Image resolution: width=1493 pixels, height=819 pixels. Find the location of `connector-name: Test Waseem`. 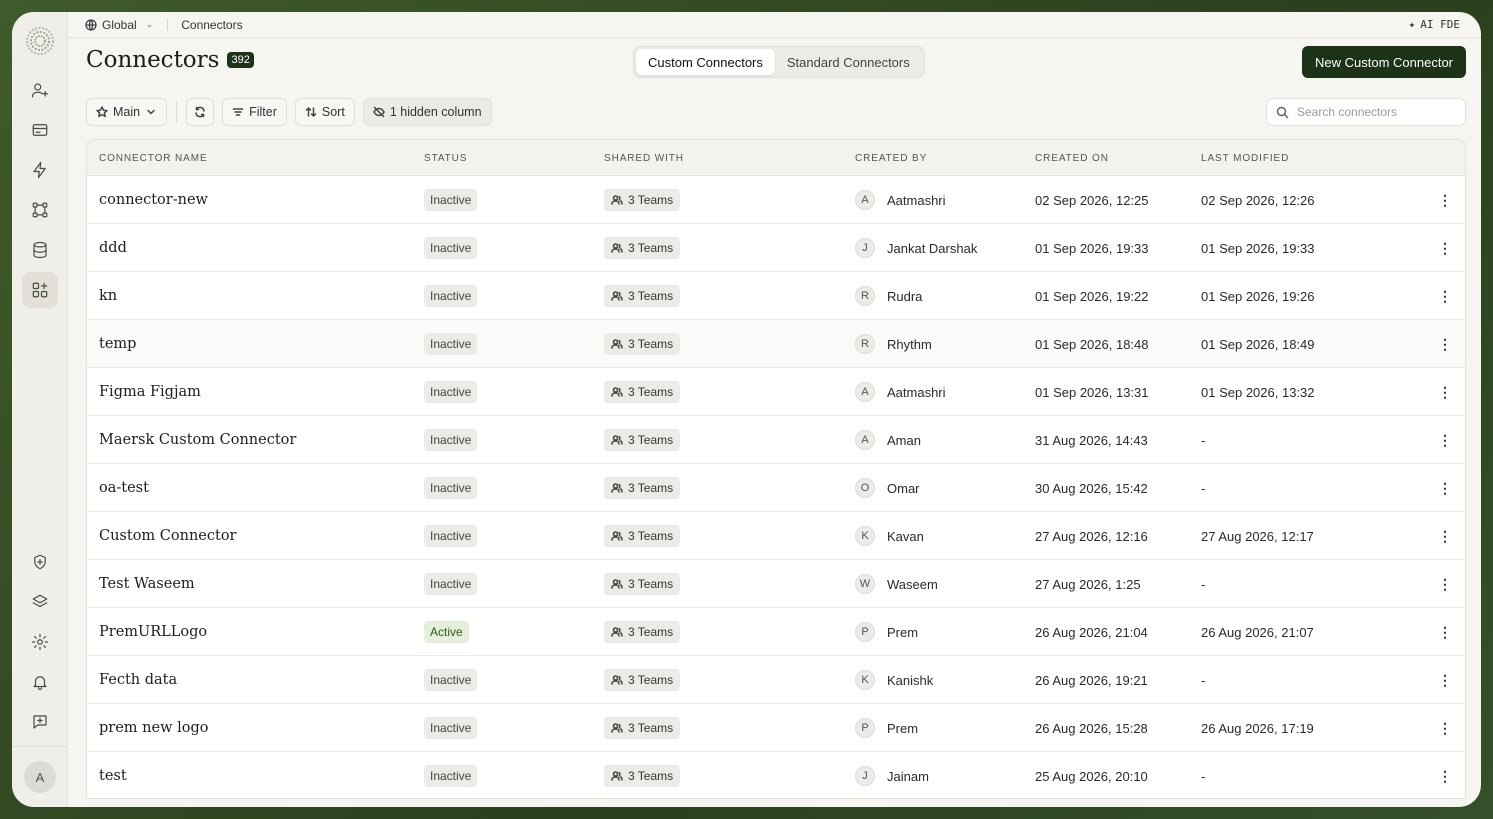

connector-name: Test Waseem is located at coordinates (147, 584).